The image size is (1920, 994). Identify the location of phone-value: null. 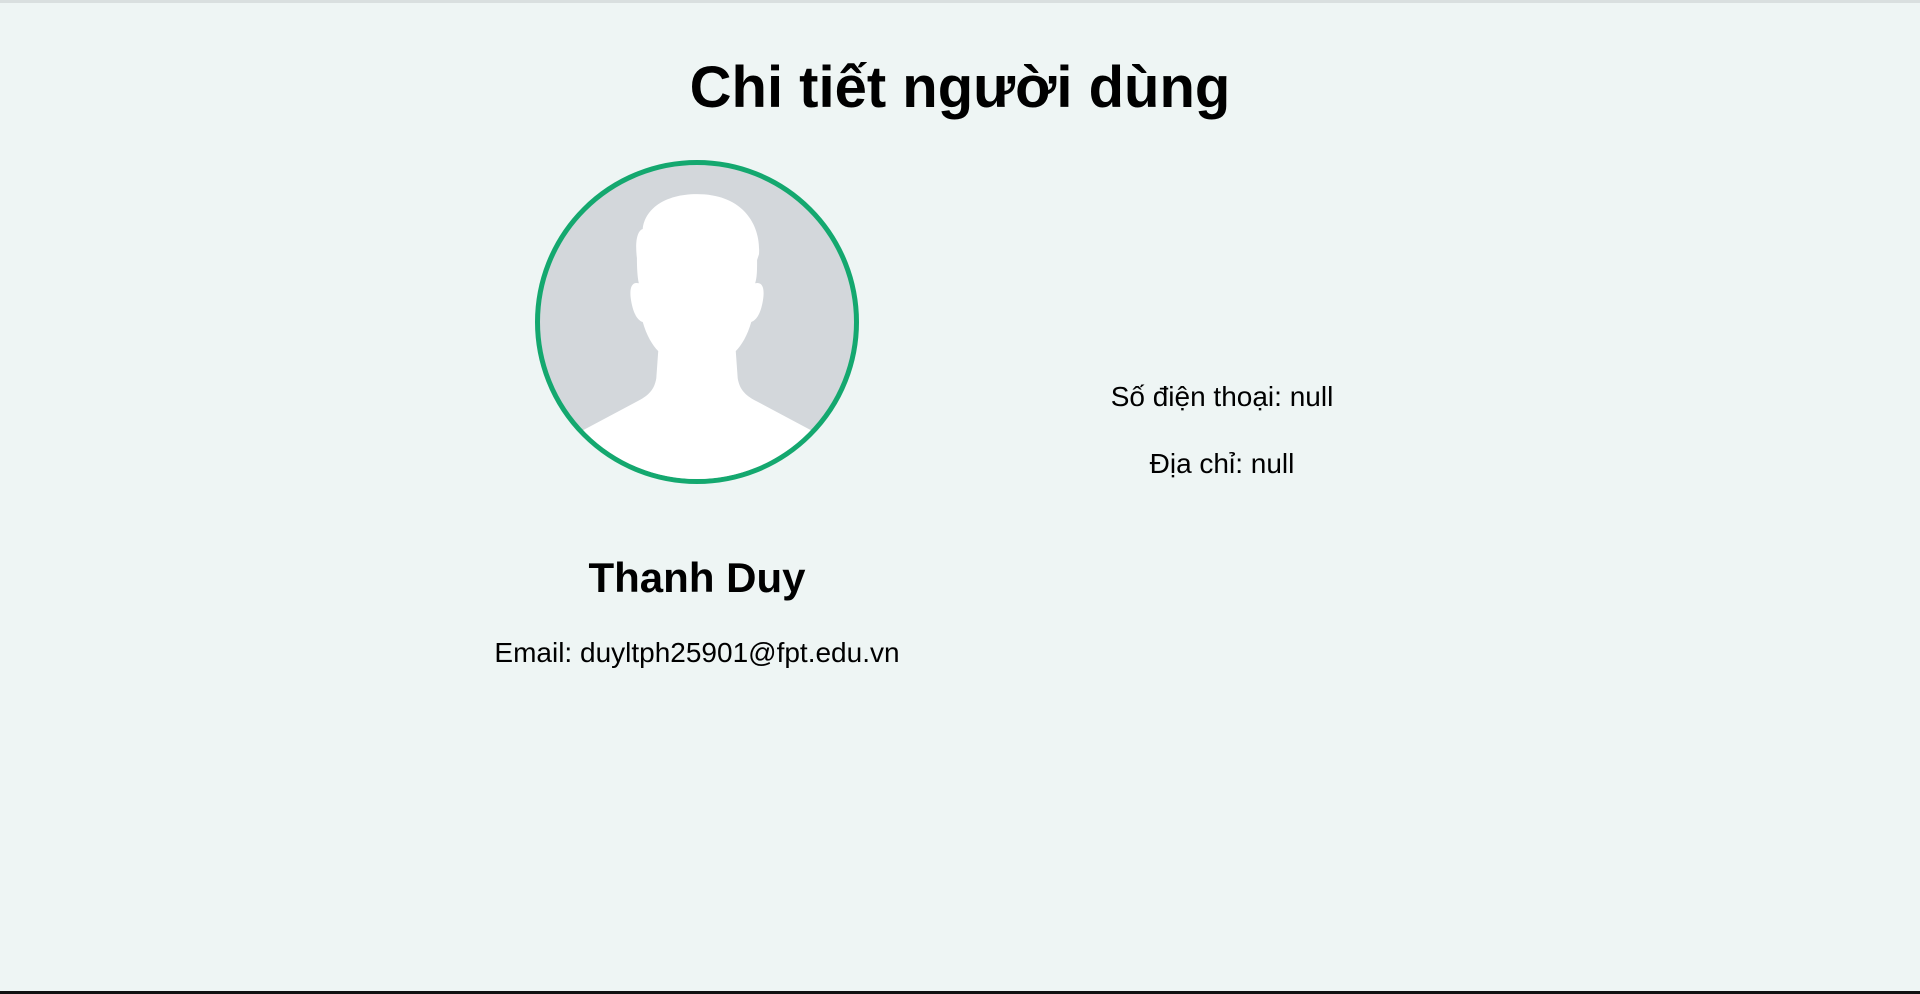
(1311, 396).